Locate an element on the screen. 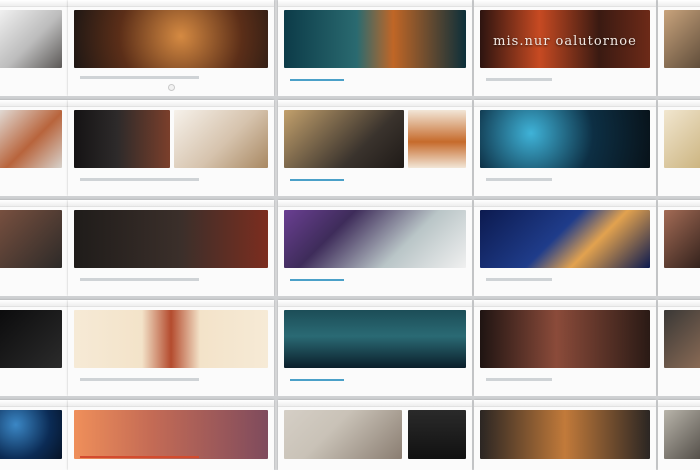 The image size is (700, 470). hero-title: mis.nur oalutornoe is located at coordinates (565, 42).